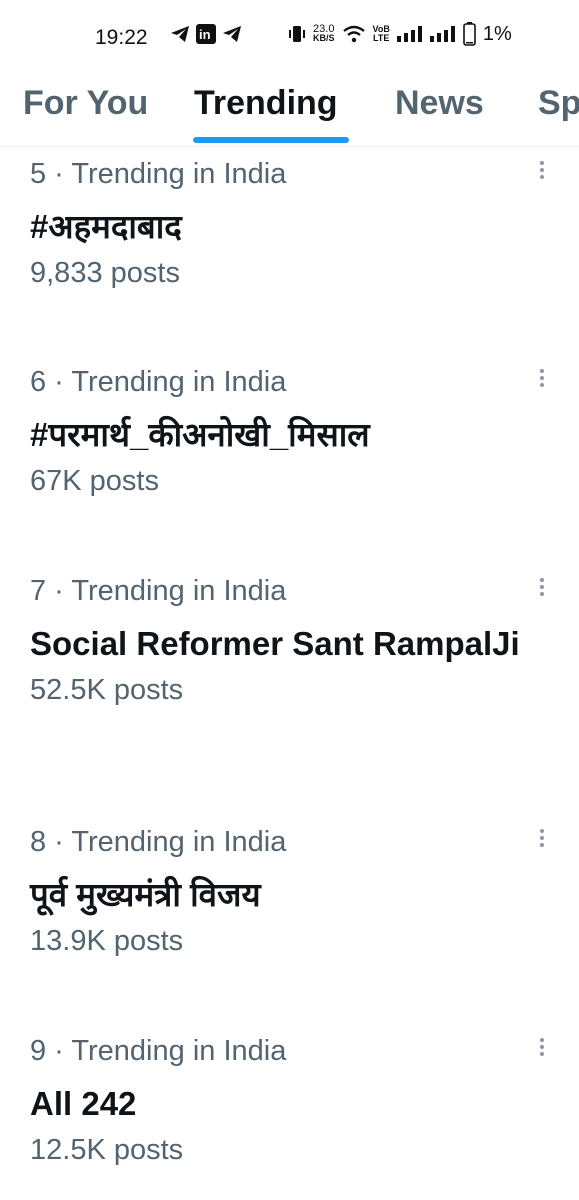 The height and width of the screenshot is (1200, 579). I want to click on trend-post-count: 9,833 posts, so click(105, 273).